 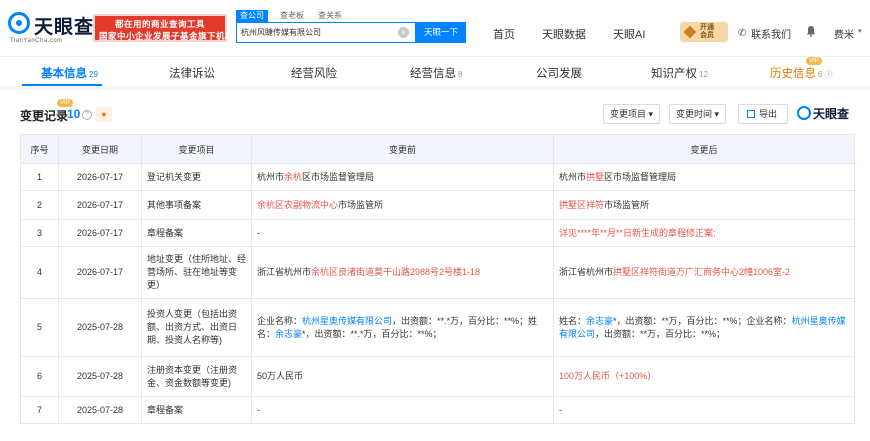 What do you see at coordinates (763, 114) in the screenshot?
I see `export-button: 导出` at bounding box center [763, 114].